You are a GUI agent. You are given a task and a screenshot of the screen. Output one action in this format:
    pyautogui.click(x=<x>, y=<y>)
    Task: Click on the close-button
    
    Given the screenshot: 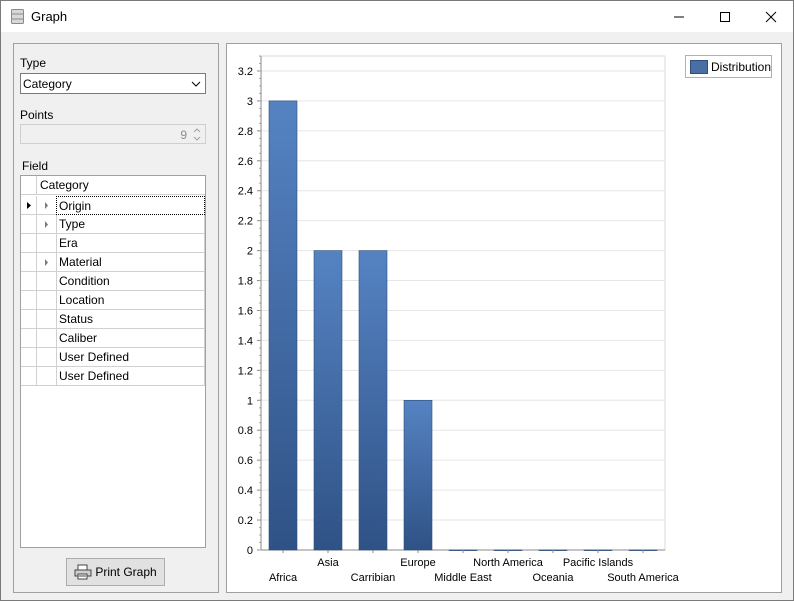 What is the action you would take?
    pyautogui.click(x=771, y=16)
    